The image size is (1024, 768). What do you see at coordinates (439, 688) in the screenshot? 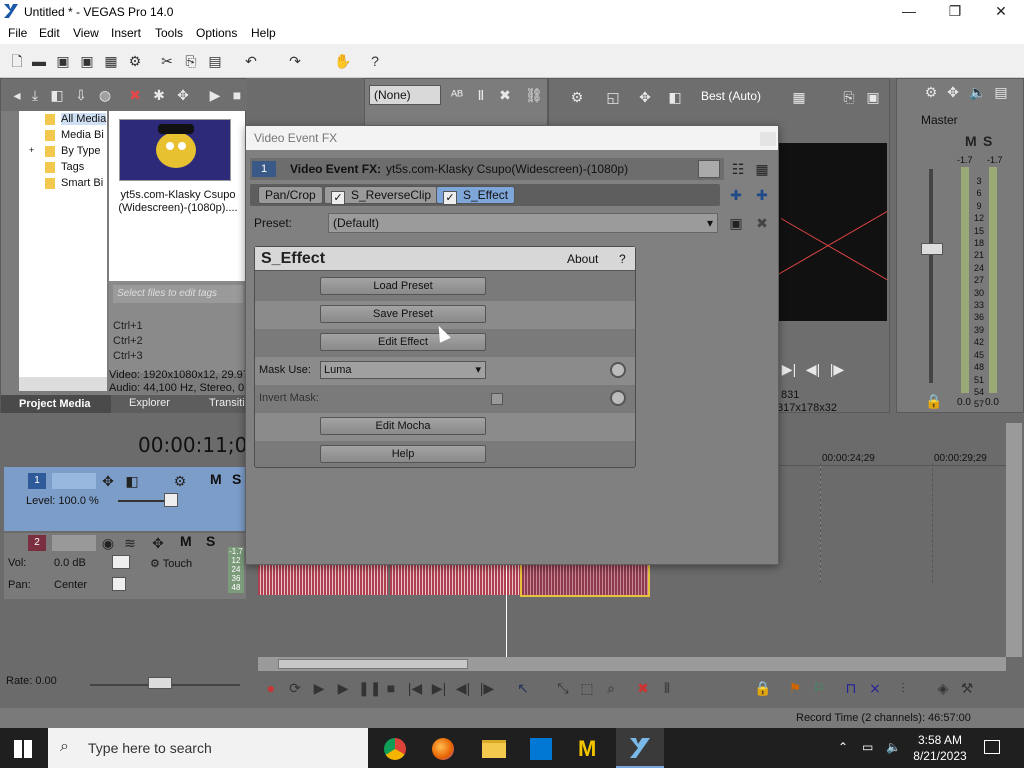
I see `go-end-icon: ▶|` at bounding box center [439, 688].